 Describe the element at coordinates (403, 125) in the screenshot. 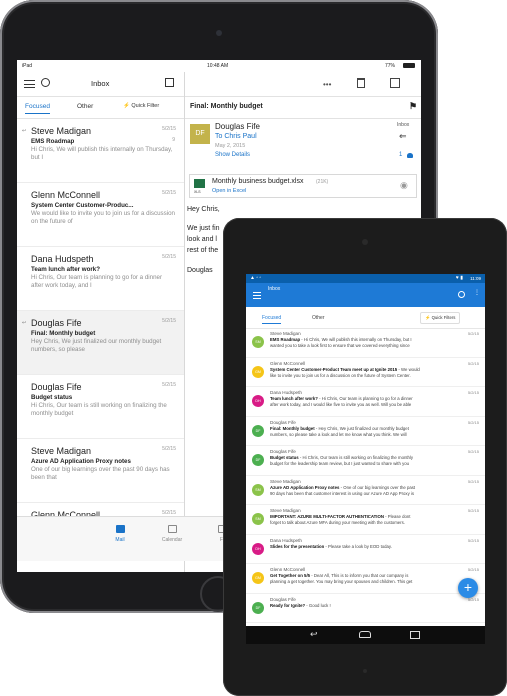

I see `folder-label: Inbox` at that location.